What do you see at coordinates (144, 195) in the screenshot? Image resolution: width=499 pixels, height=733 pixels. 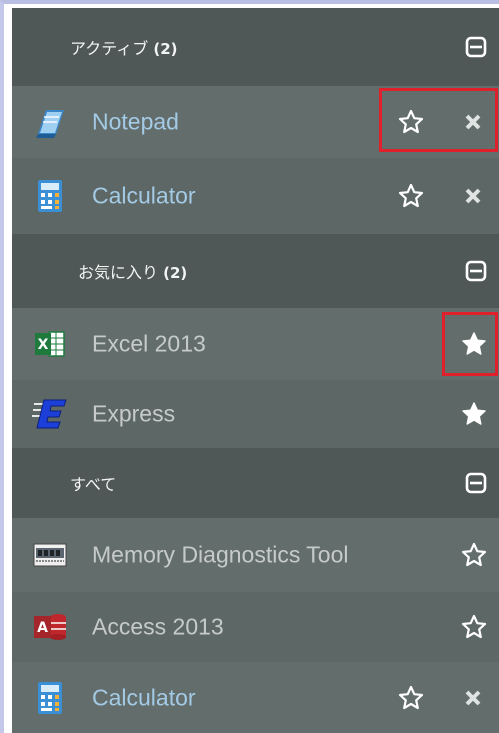 I see `app-label-calculator: Calculator` at bounding box center [144, 195].